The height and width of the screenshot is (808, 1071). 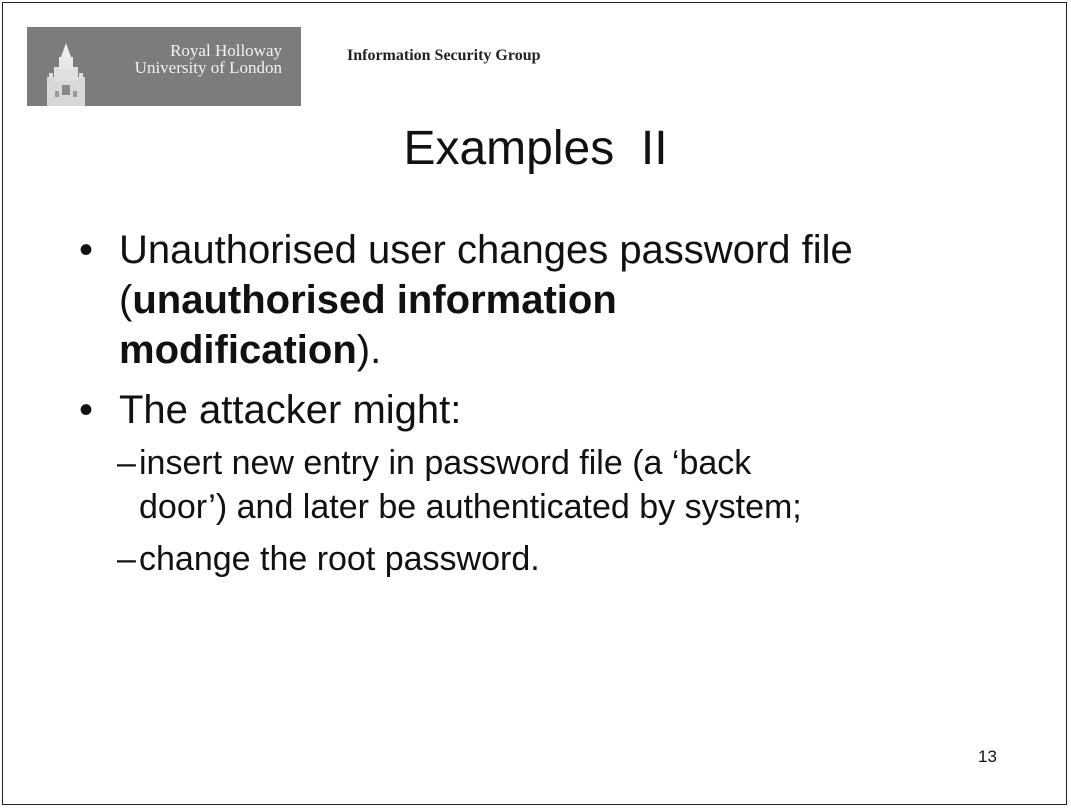 I want to click on bullet-text-line: Unauthorised user changes password file, so click(x=486, y=250).